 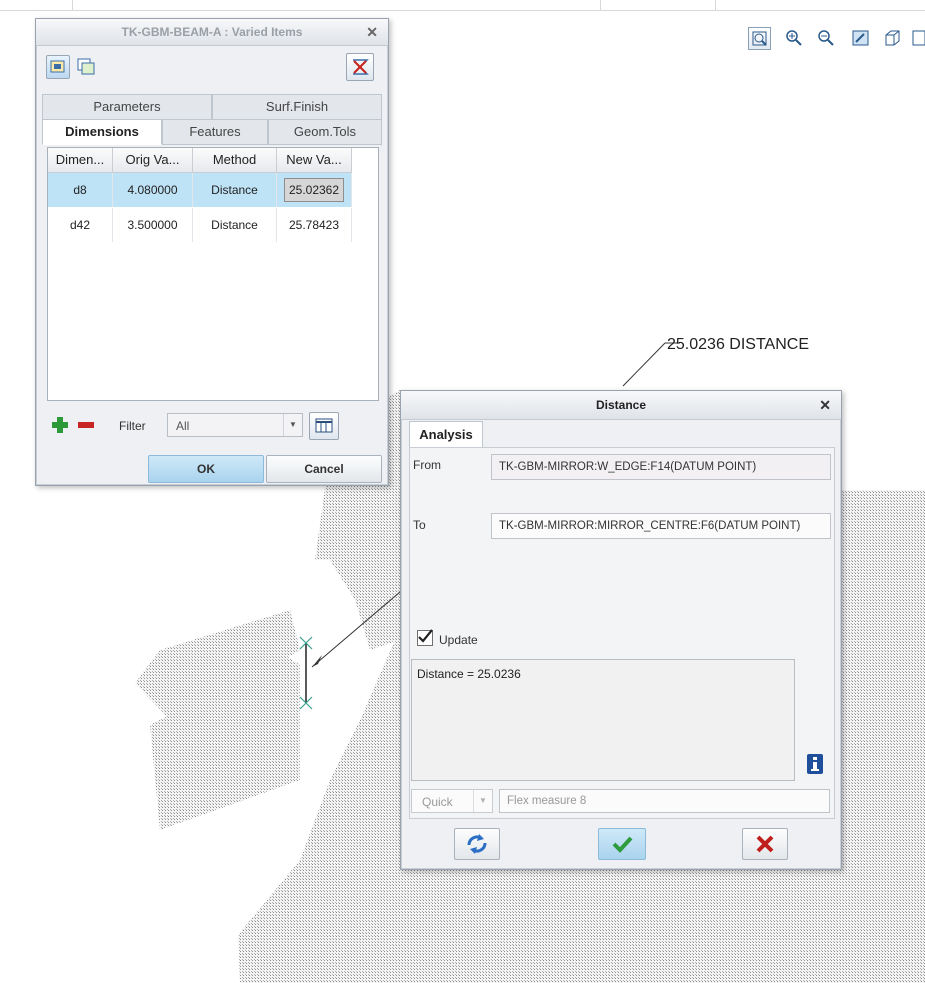 What do you see at coordinates (644, 364) in the screenshot?
I see `leader-line` at bounding box center [644, 364].